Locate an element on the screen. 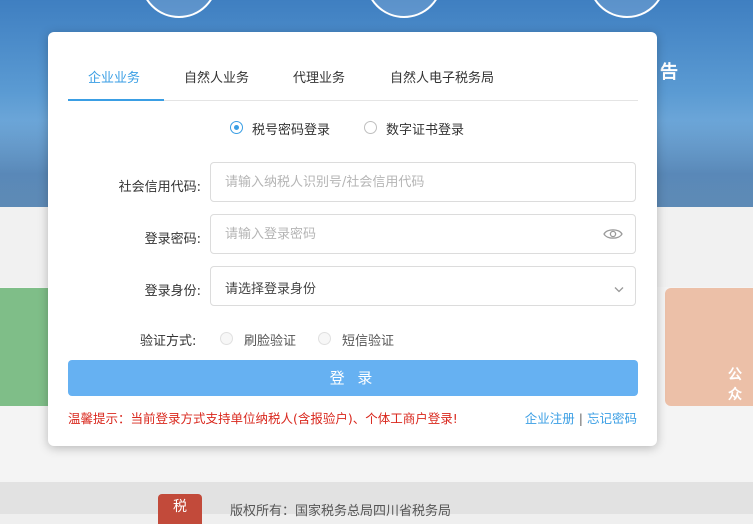  password-label: 登录密码: is located at coordinates (172, 239).